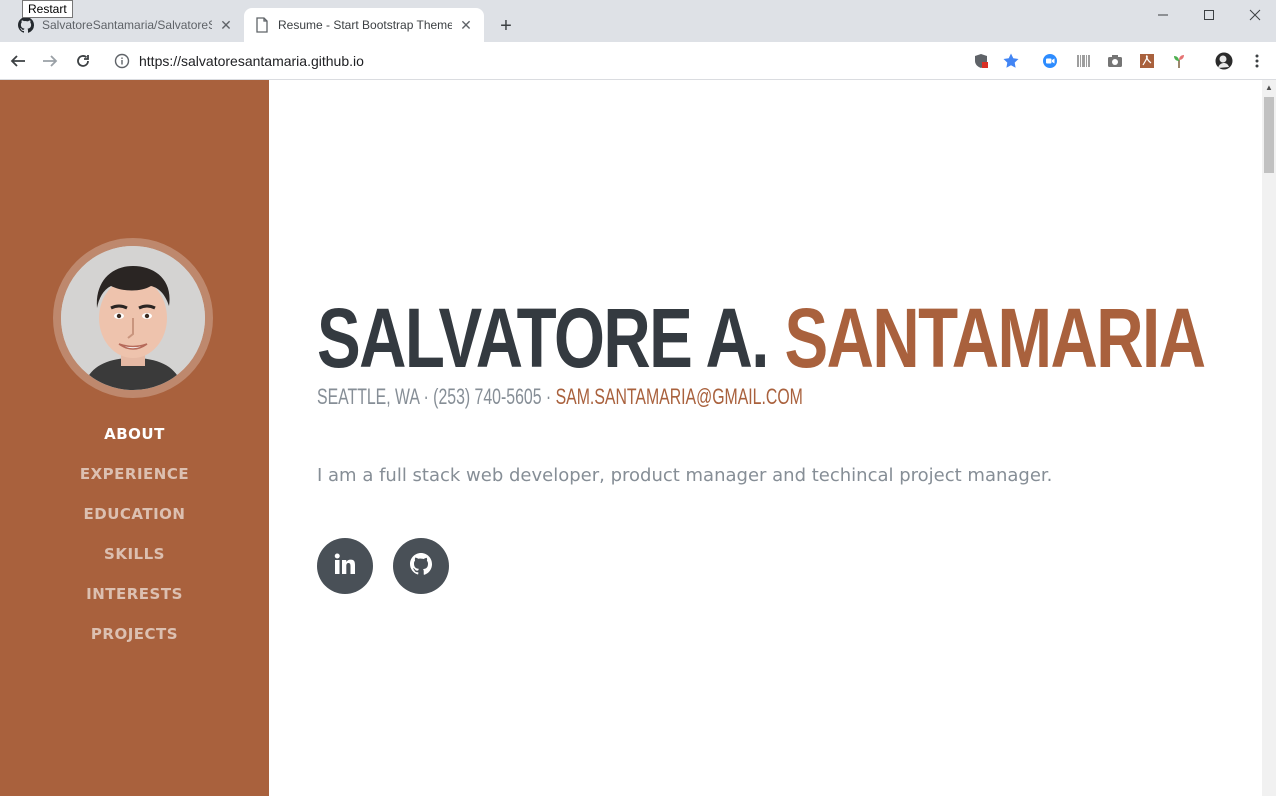  What do you see at coordinates (1011, 61) in the screenshot?
I see `star-icon` at bounding box center [1011, 61].